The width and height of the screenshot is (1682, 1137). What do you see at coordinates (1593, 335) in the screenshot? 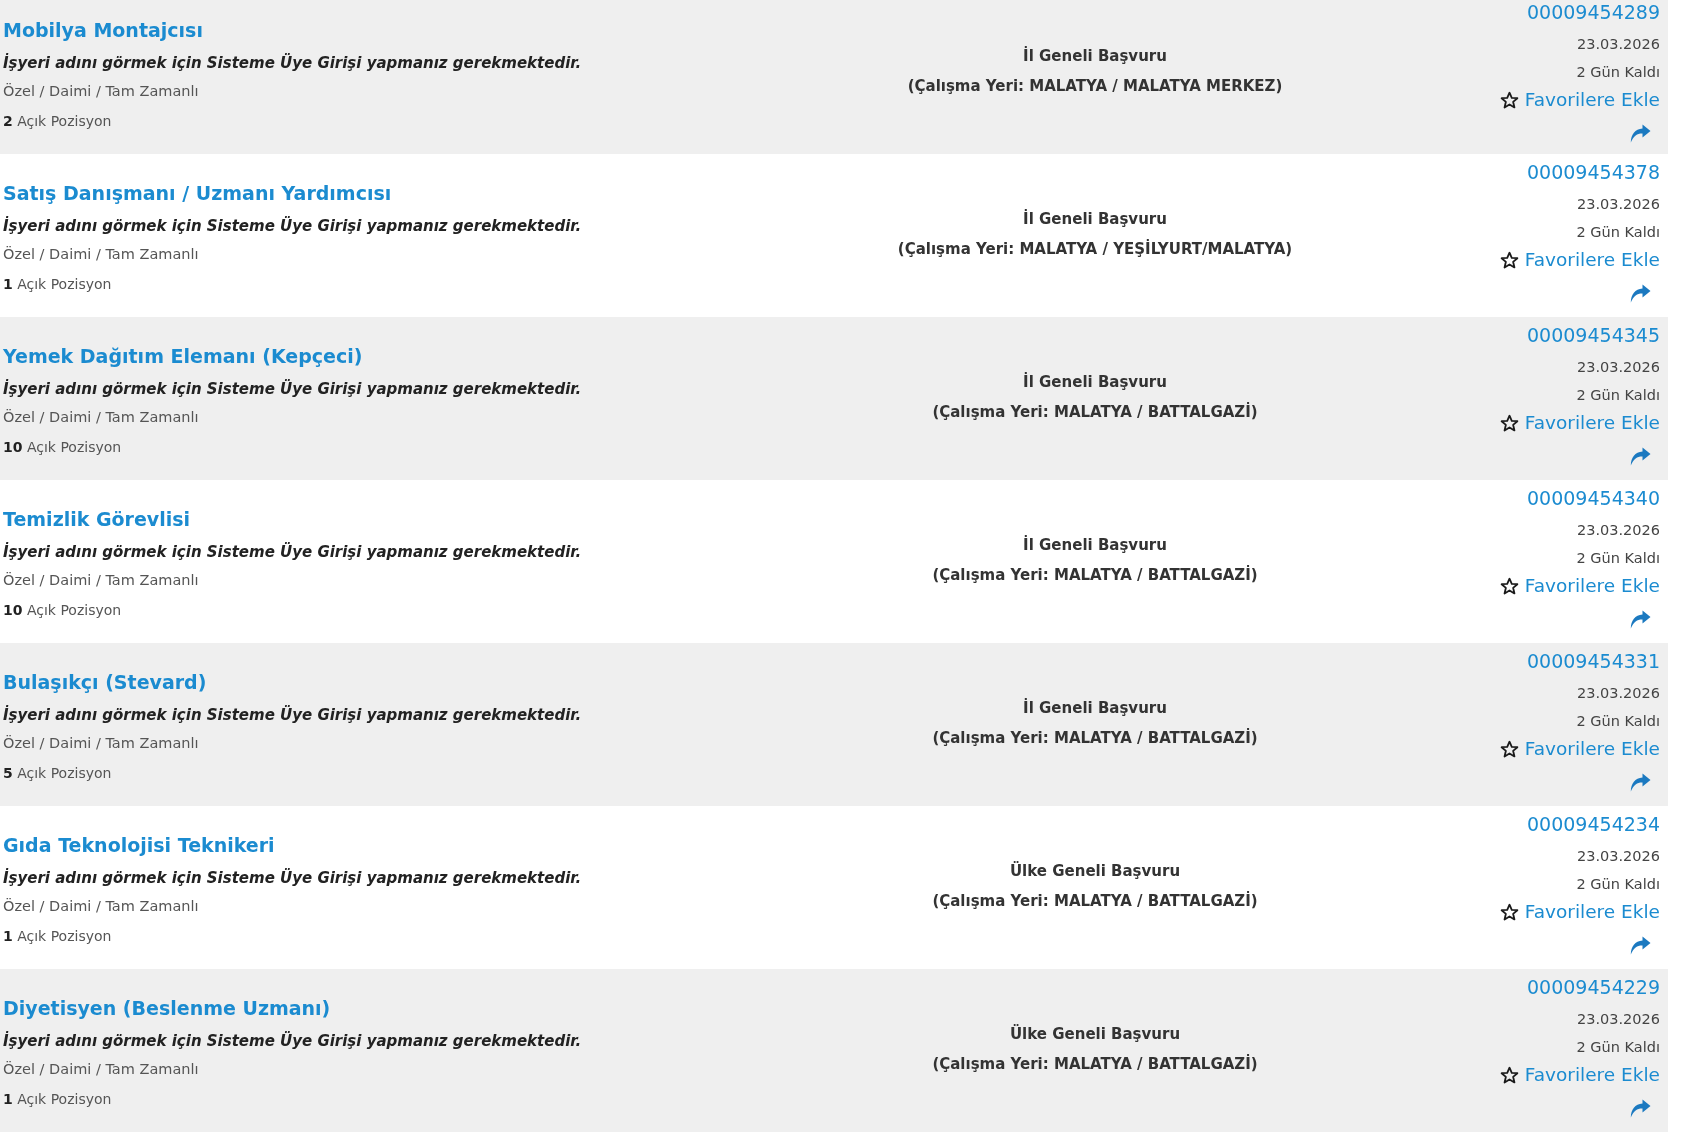
I see `listing-number-link: 00009454345` at bounding box center [1593, 335].